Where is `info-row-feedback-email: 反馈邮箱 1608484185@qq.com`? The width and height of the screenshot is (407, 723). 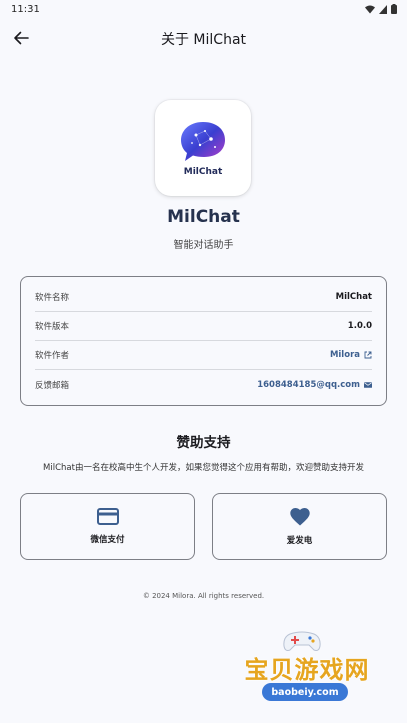 info-row-feedback-email: 反馈邮箱 1608484185@qq.com is located at coordinates (203, 384).